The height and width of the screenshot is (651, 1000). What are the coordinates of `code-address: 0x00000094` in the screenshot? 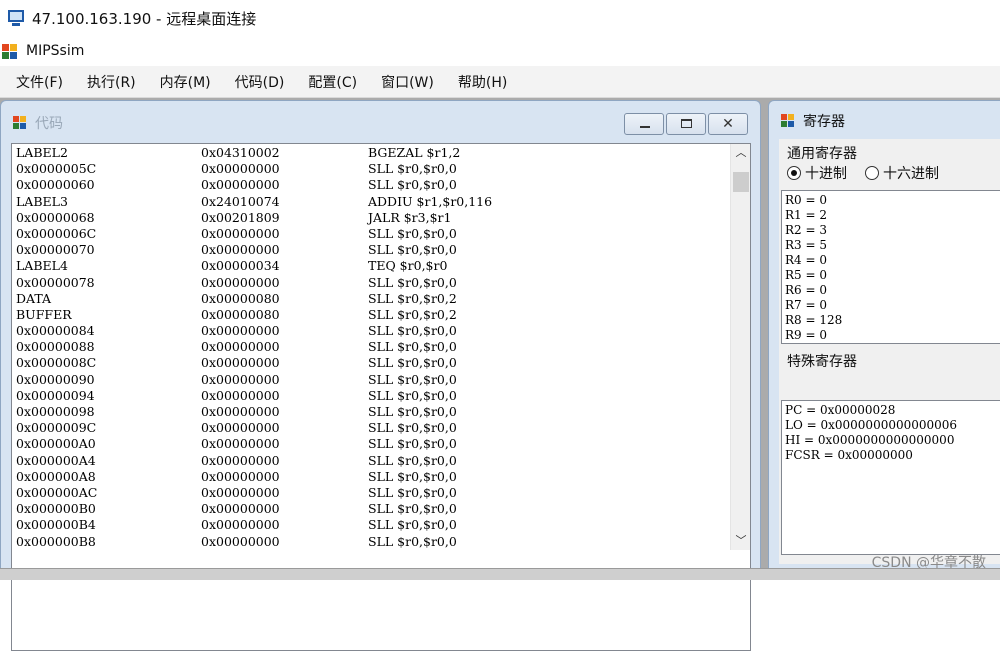 It's located at (55, 395).